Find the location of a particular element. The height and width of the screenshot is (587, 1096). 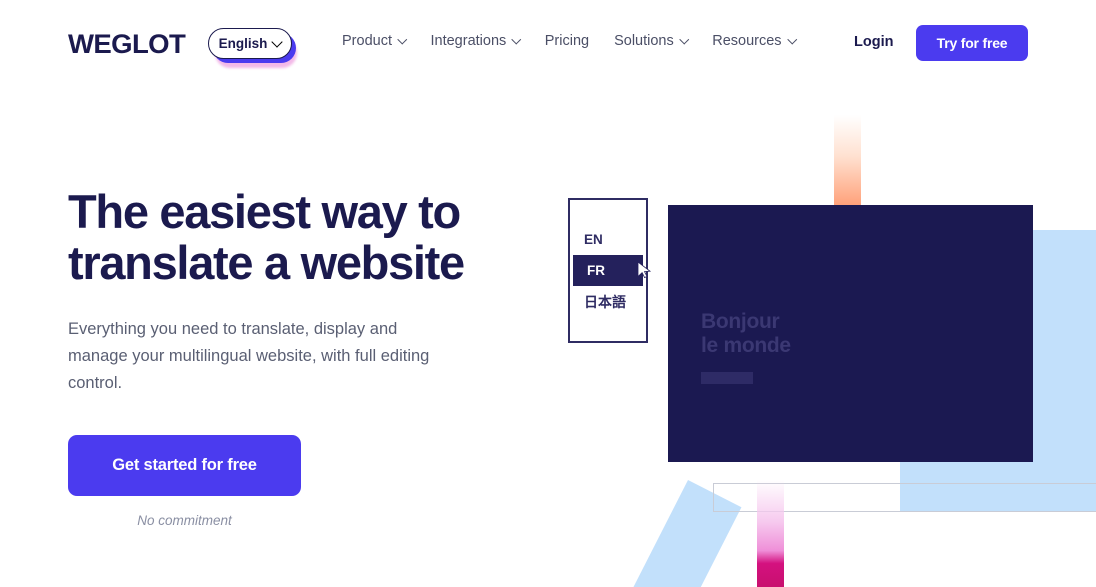

language-selector-label: English is located at coordinates (243, 43).